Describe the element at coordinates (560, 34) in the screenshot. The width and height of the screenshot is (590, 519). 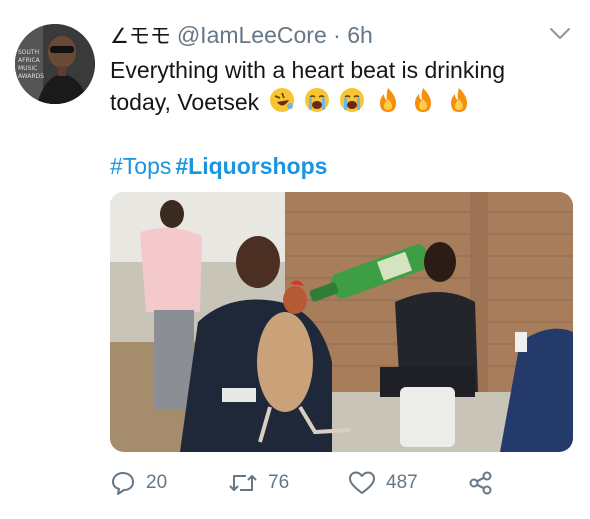
I see `chevron-down-icon` at that location.